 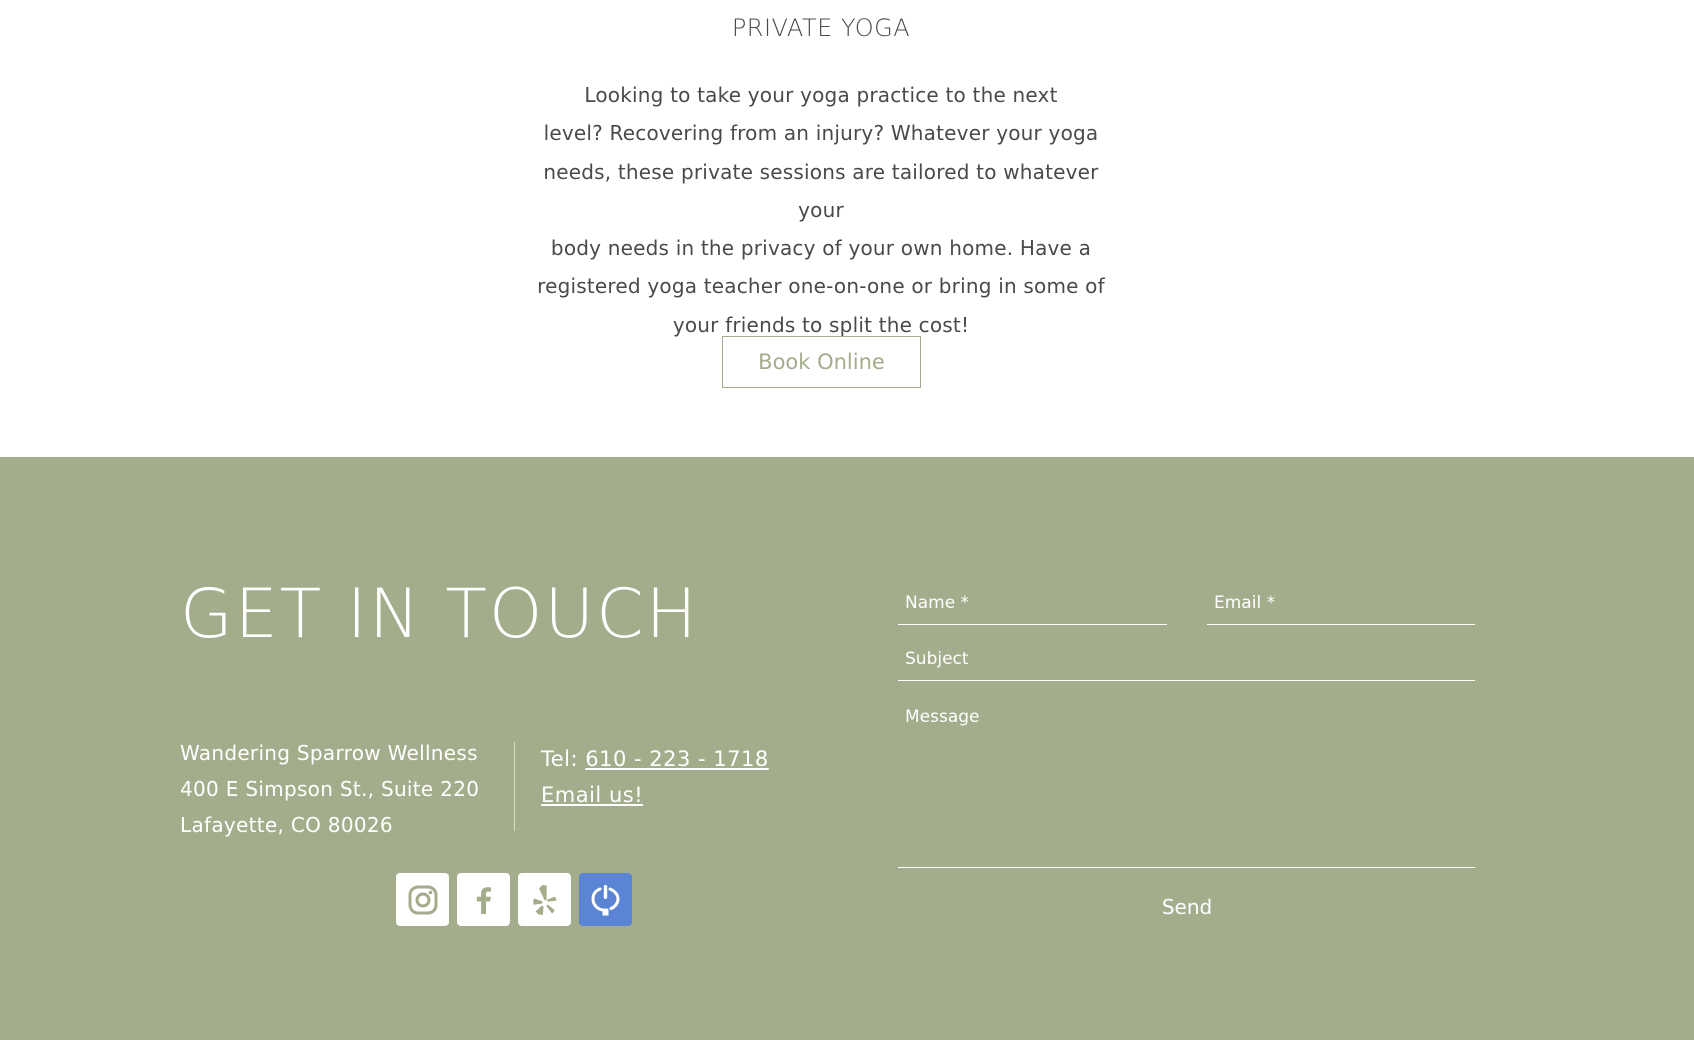 I want to click on email-input, so click(x=1341, y=602).